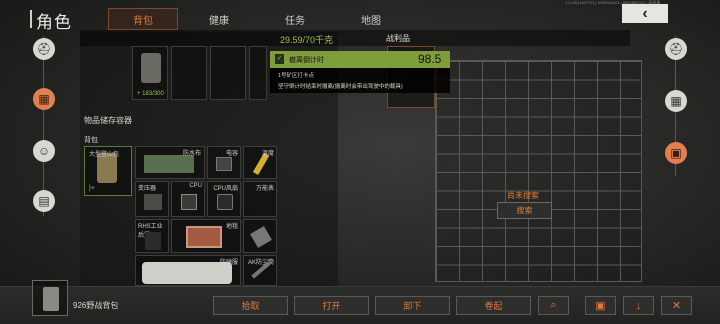  Describe the element at coordinates (104, 155) in the screenshot. I see `item-label: 大型登山包` at that location.